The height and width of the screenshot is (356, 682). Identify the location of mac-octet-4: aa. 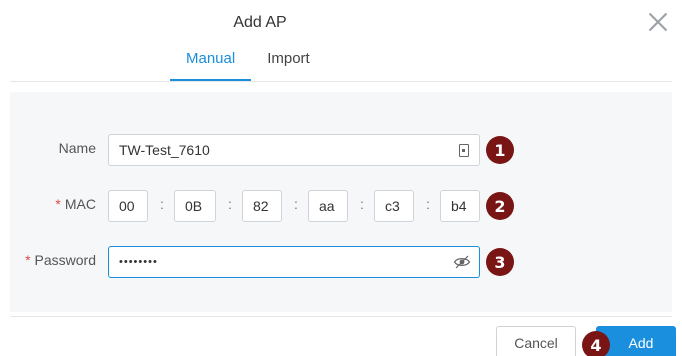
(328, 206).